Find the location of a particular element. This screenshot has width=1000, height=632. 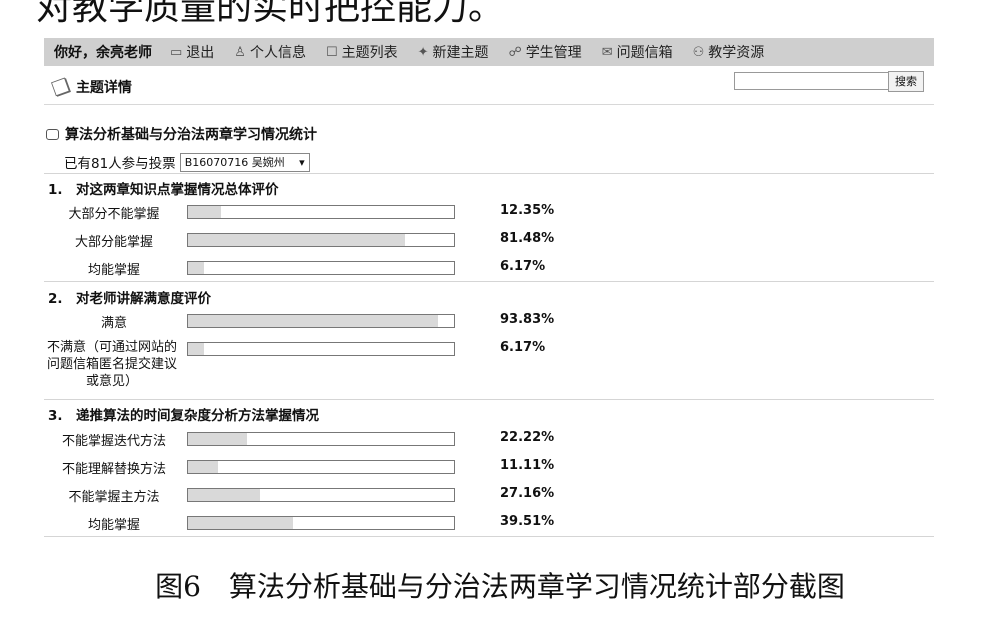

option-percent: 27.16% is located at coordinates (527, 493).